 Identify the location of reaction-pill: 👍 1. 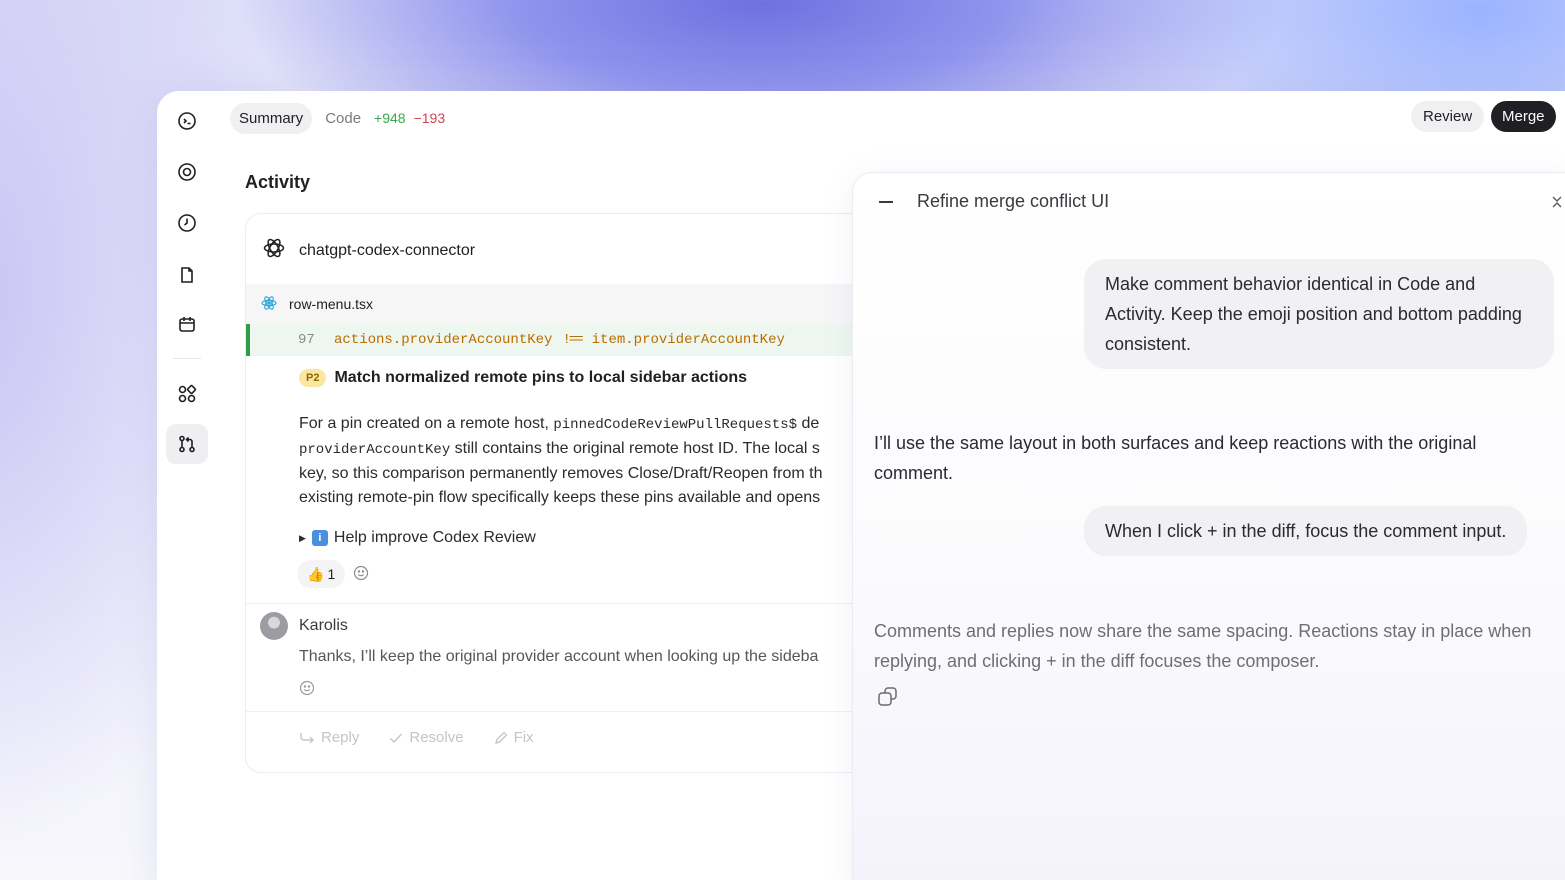
(321, 574).